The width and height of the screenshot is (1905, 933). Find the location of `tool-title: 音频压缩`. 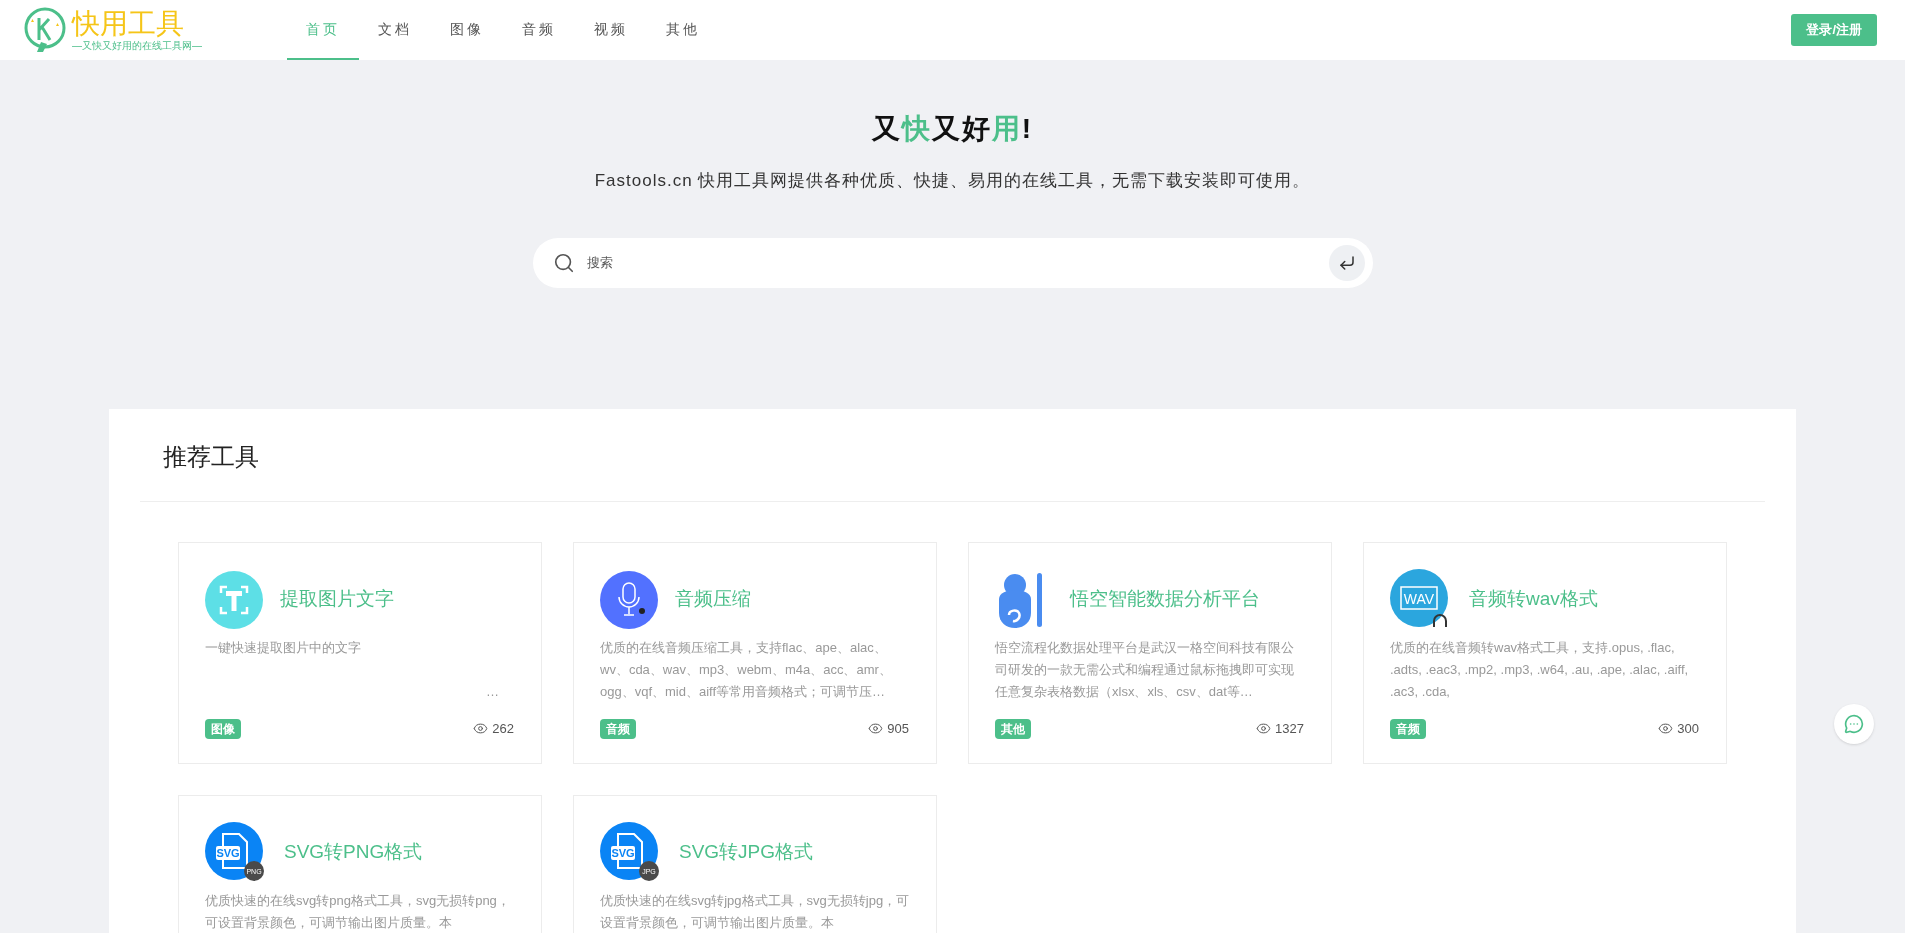

tool-title: 音频压缩 is located at coordinates (713, 599).